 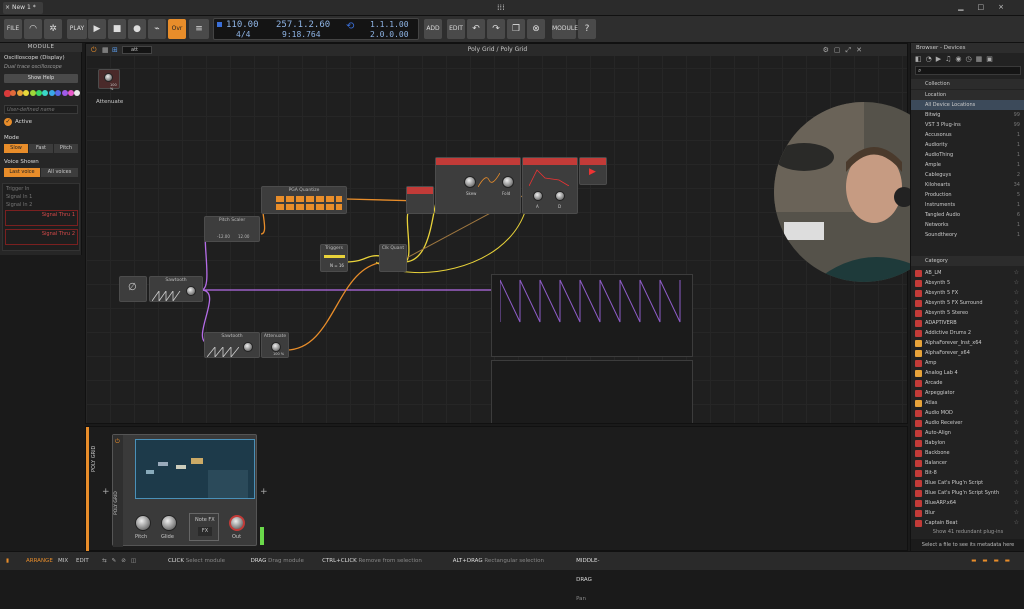 I want to click on mode-slow: Slow, so click(x=16, y=148).